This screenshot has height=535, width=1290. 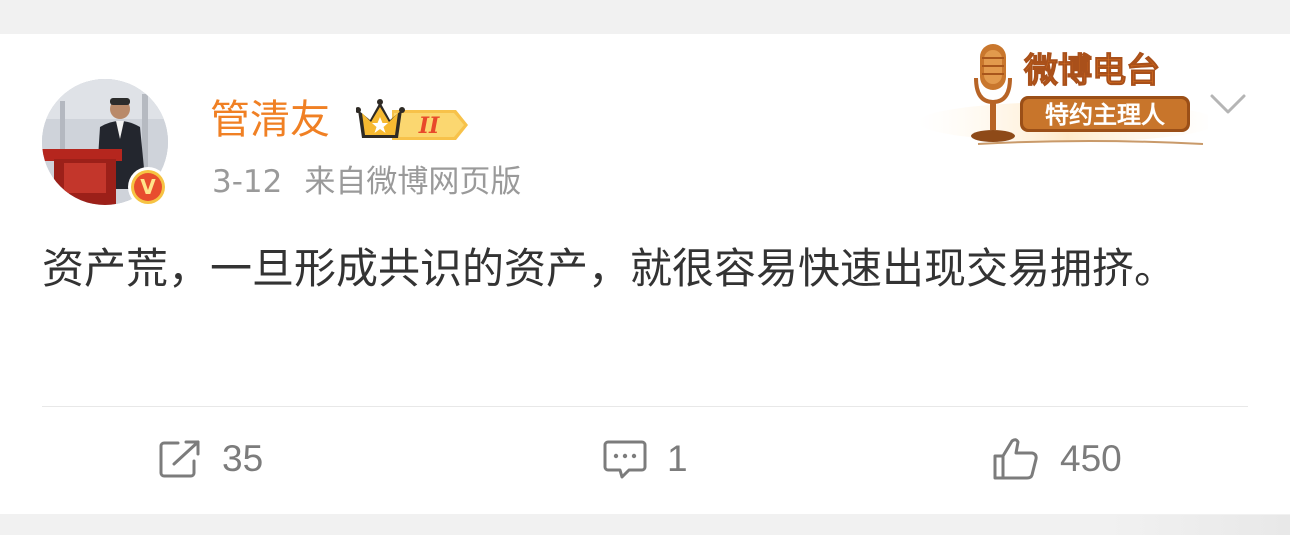 I want to click on bottom-fade, so click(x=1200, y=525).